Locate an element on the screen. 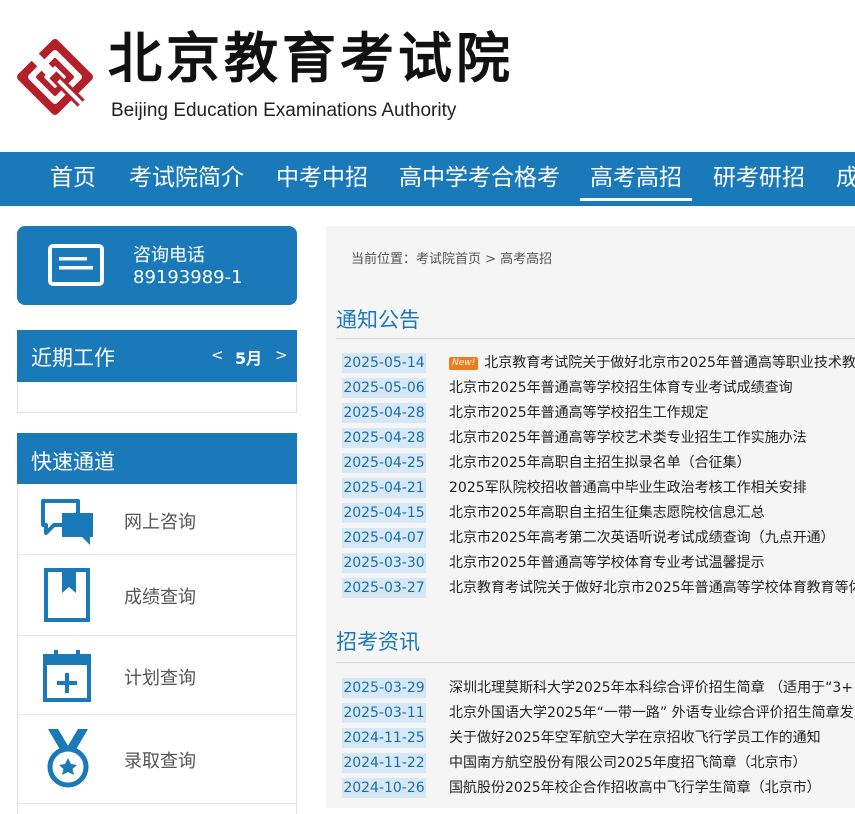 The width and height of the screenshot is (855, 814). site-title-cn: 北京教育考试院 is located at coordinates (311, 58).